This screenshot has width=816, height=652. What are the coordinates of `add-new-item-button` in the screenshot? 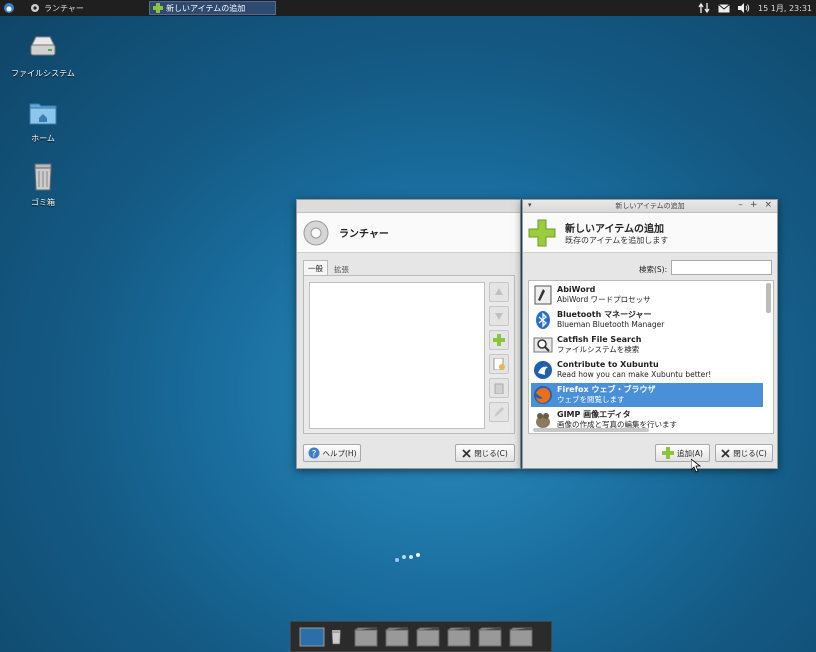 It's located at (499, 364).